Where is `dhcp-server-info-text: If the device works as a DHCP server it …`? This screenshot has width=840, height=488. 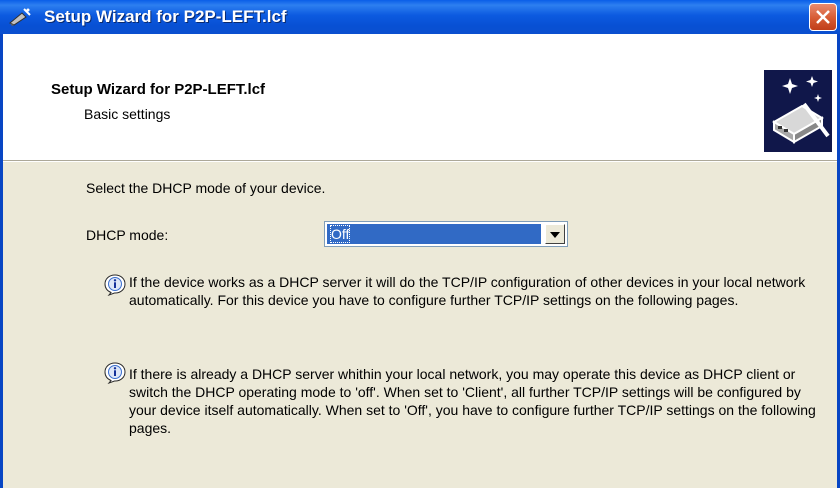 dhcp-server-info-text: If the device works as a DHCP server it … is located at coordinates (467, 291).